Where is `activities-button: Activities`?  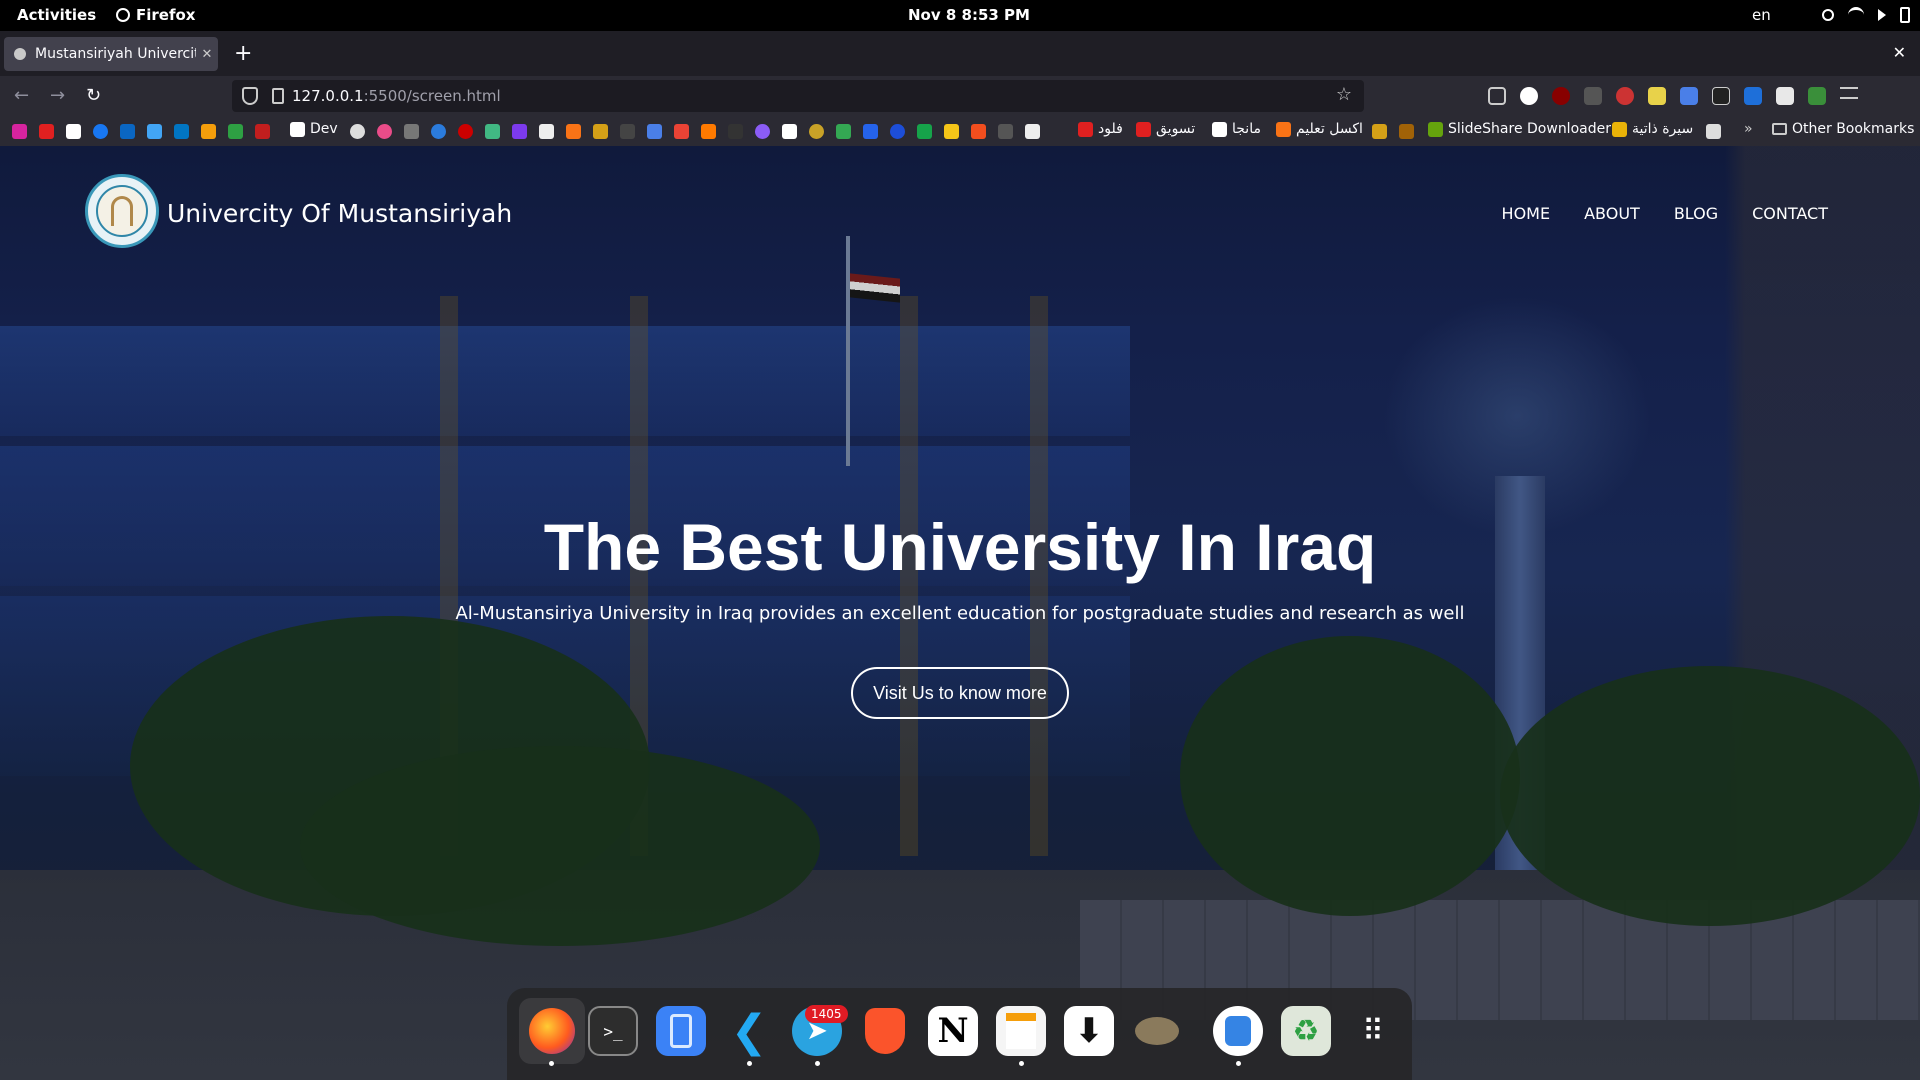
activities-button: Activities is located at coordinates (56, 15).